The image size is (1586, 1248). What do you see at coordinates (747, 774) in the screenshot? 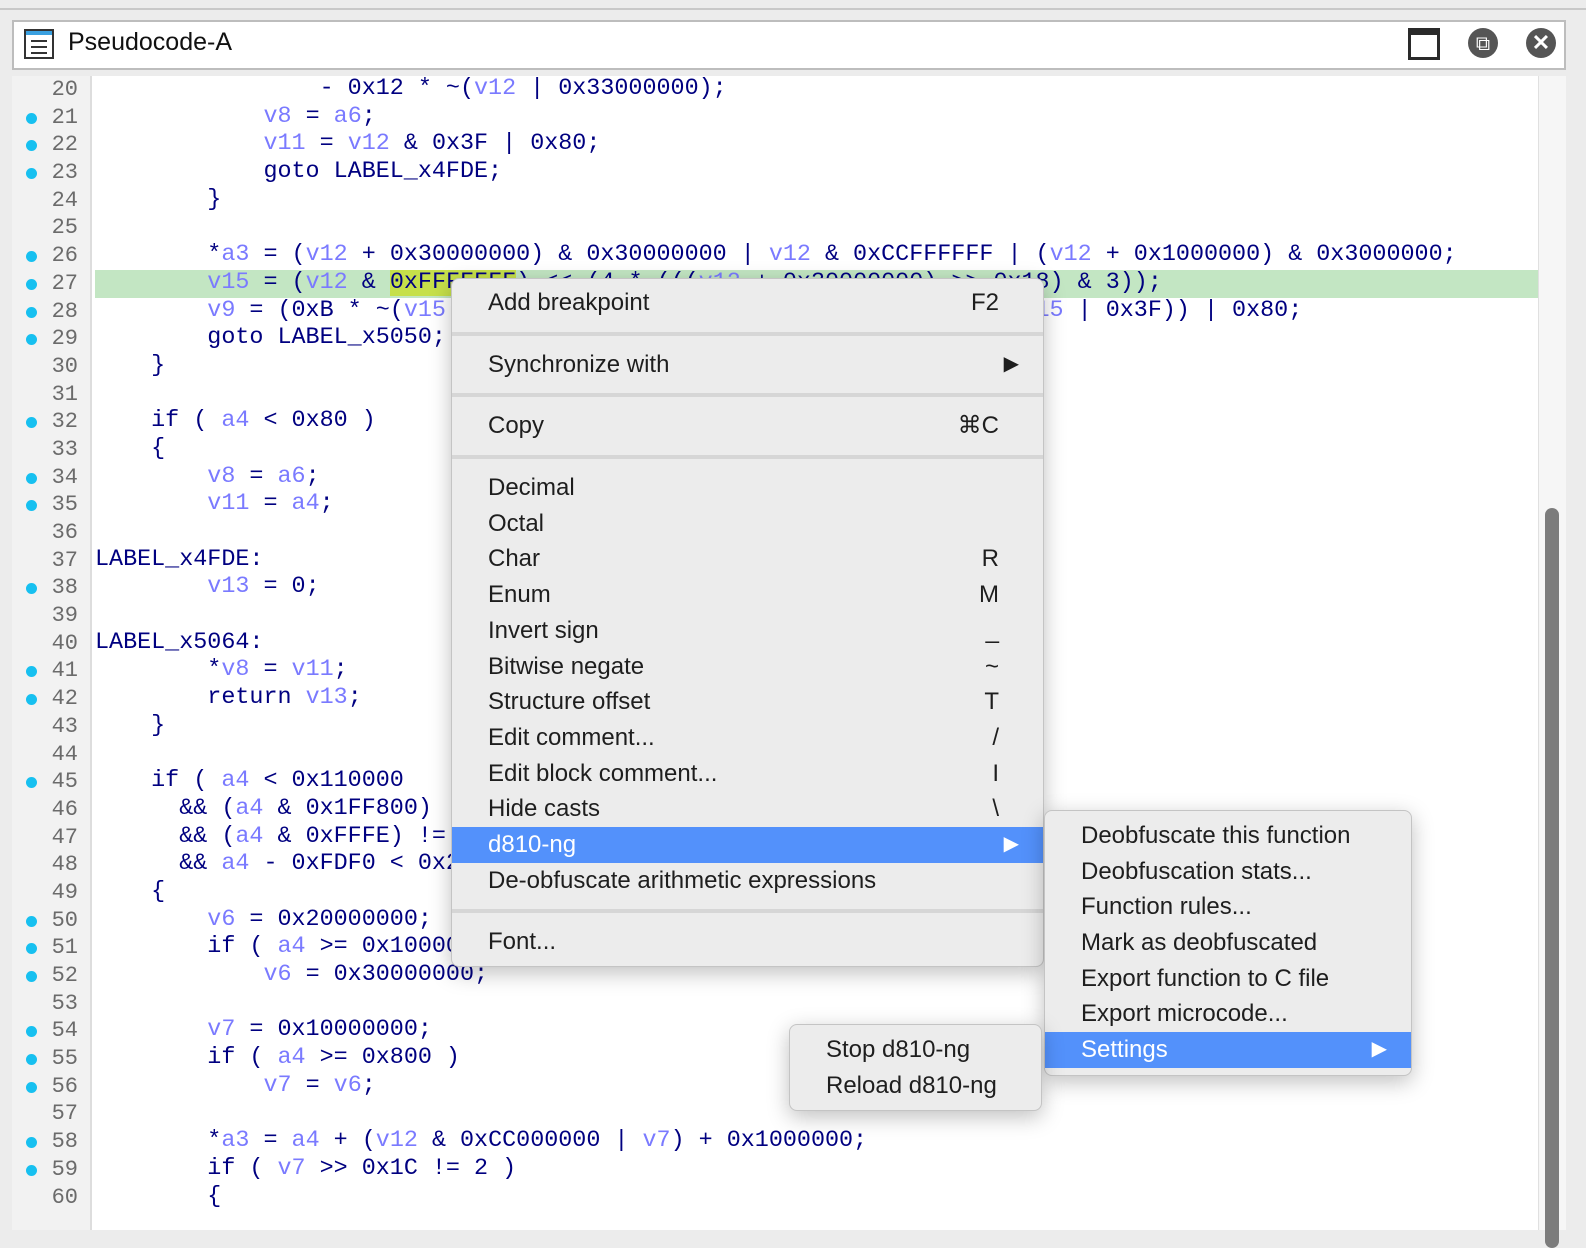
I see `menu-item-edit-block-comment: Edit block comment... I` at bounding box center [747, 774].